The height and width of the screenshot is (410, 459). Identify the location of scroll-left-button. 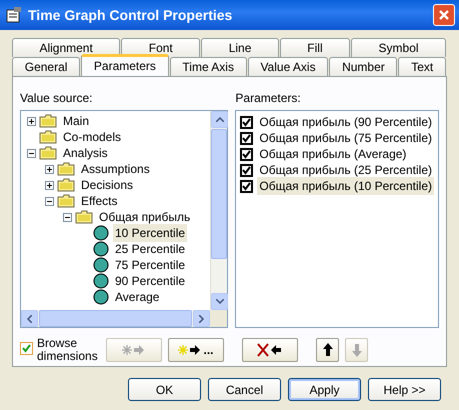
(29, 318).